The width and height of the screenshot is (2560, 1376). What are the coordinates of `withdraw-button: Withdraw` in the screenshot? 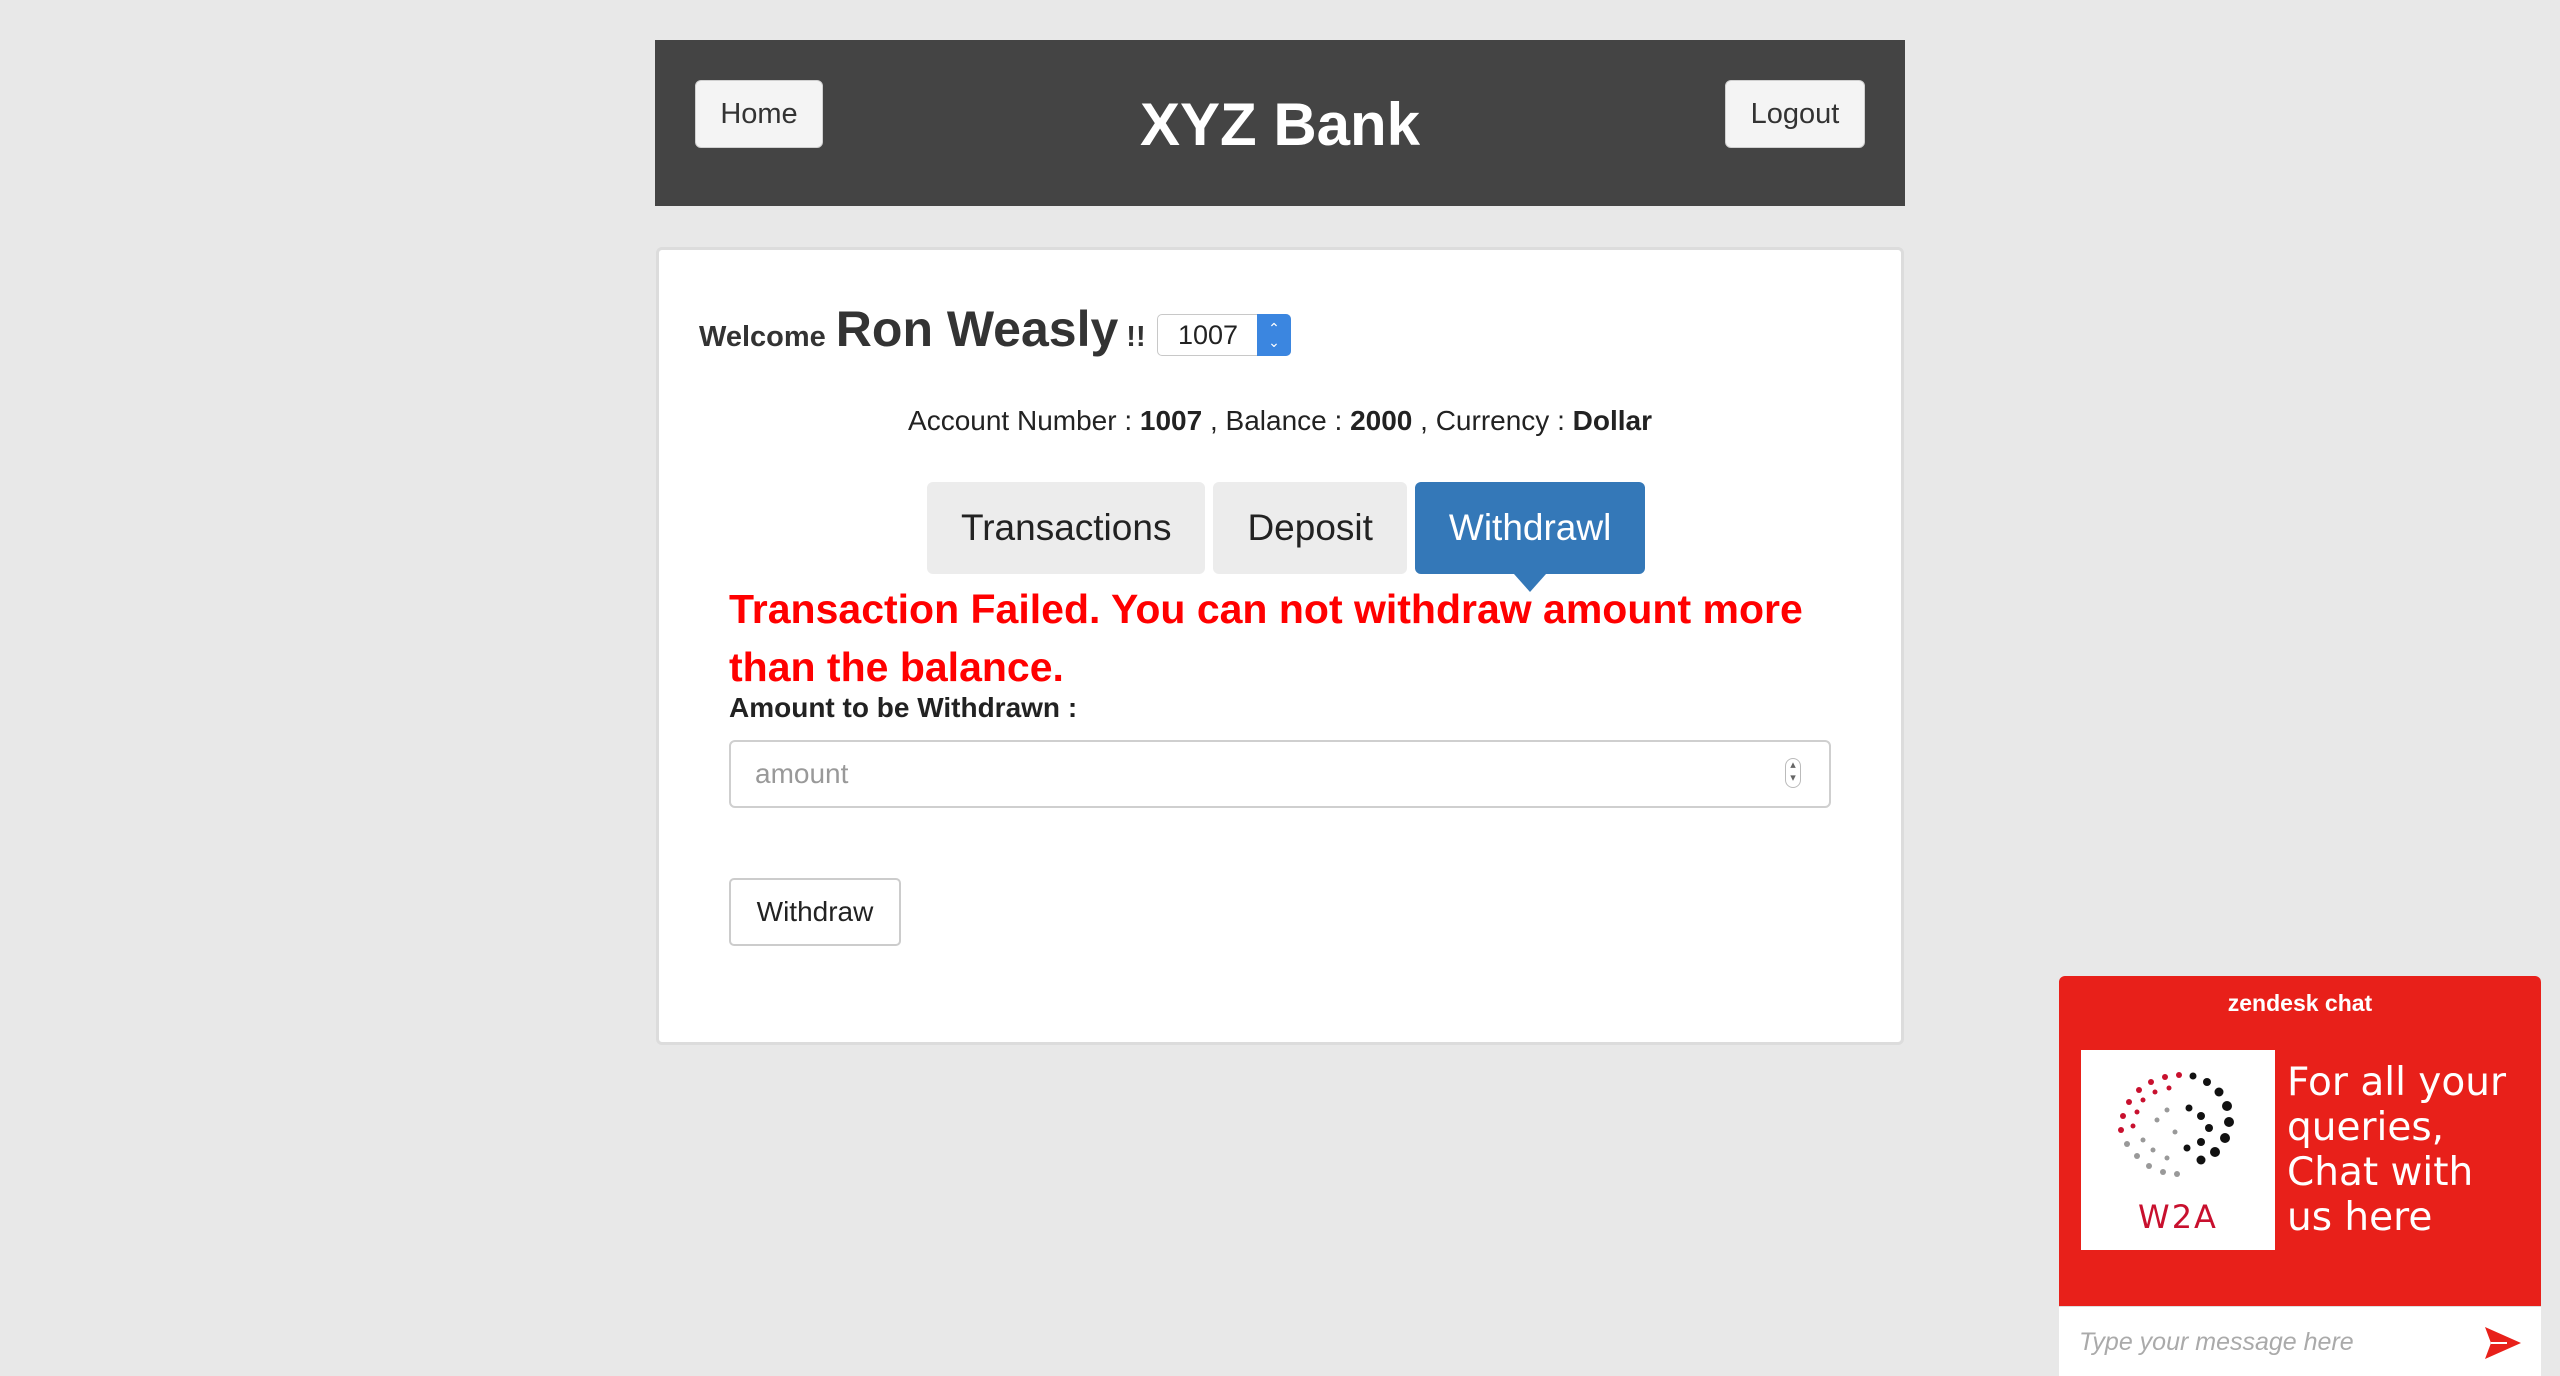 It's located at (815, 912).